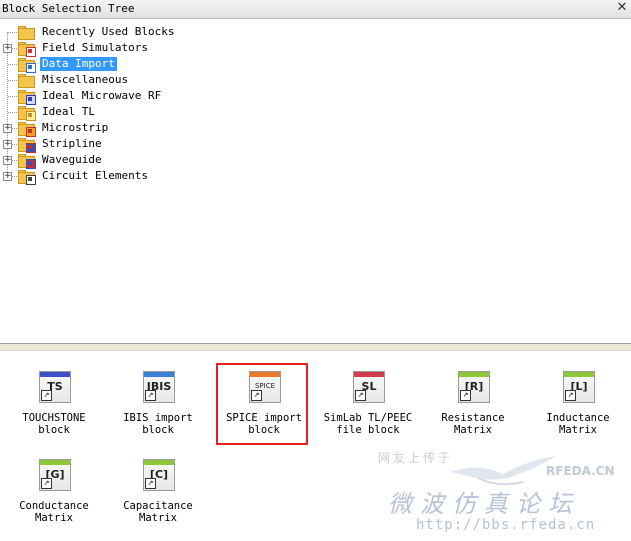 This screenshot has width=631, height=541. Describe the element at coordinates (150, 48) in the screenshot. I see `tree-item-field-simulators: + Field Simulators` at that location.